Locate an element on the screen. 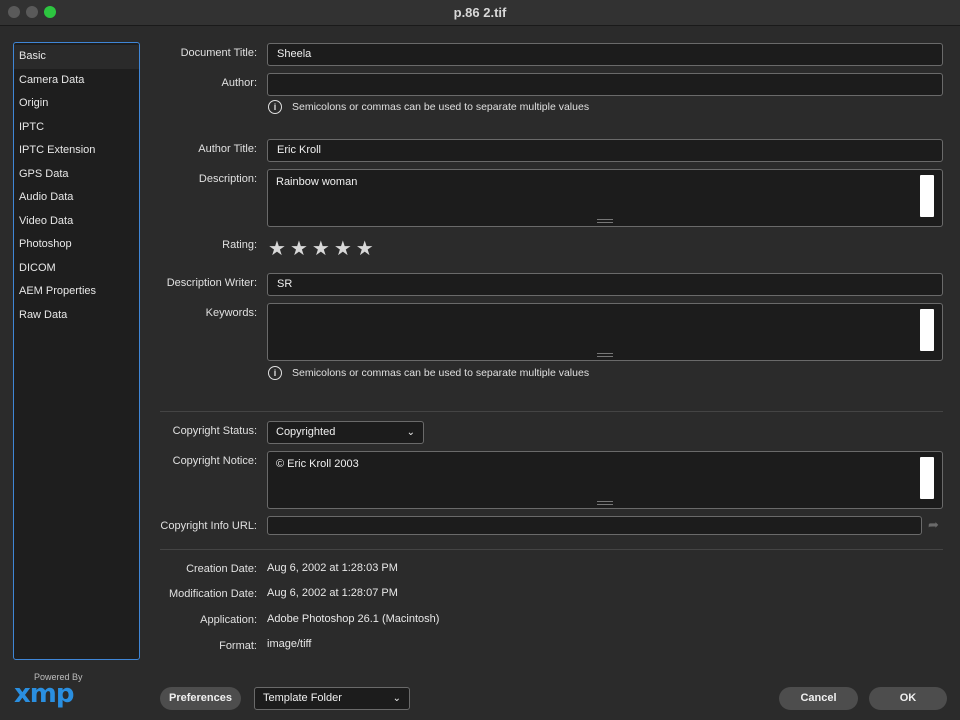 The height and width of the screenshot is (720, 960). modification-date-label: Modification Date: is located at coordinates (212, 594).